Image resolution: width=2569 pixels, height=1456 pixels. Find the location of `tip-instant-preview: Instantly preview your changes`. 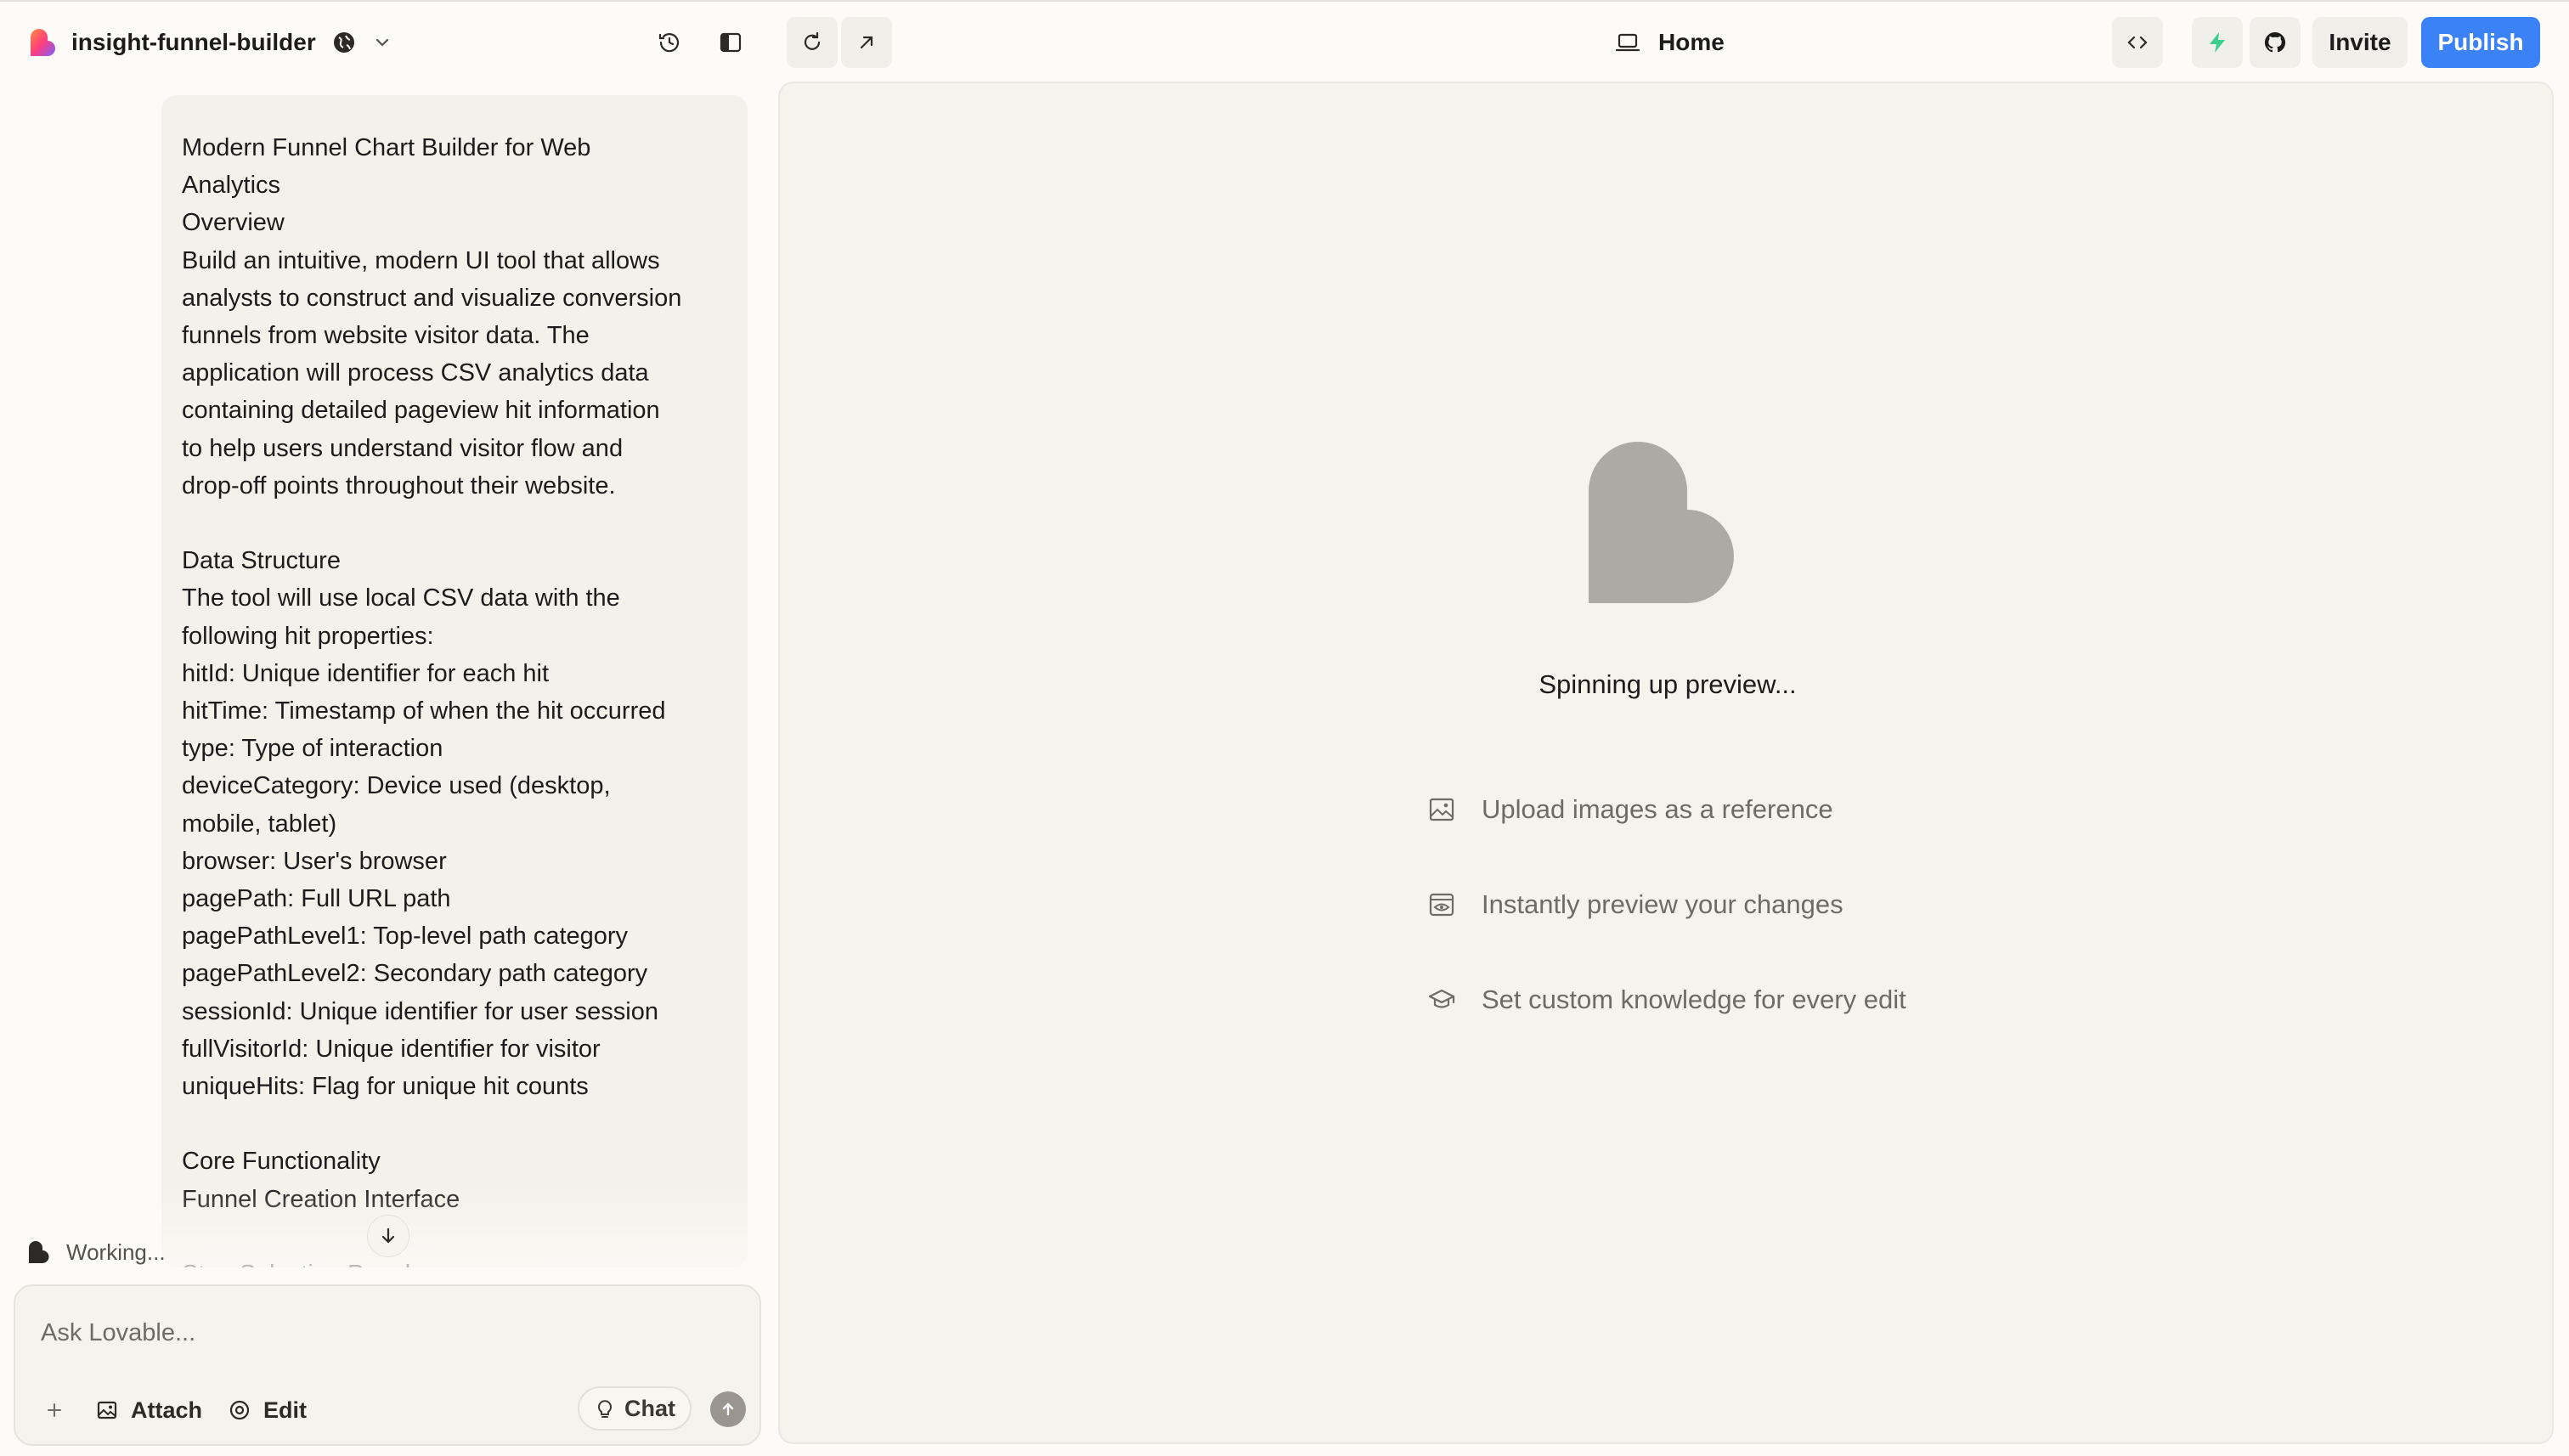

tip-instant-preview: Instantly preview your changes is located at coordinates (1635, 905).